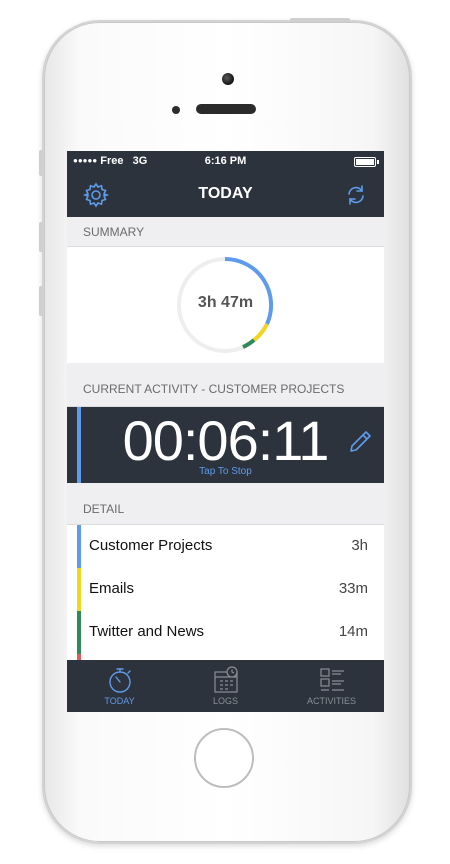 The width and height of the screenshot is (450, 864). I want to click on summary-panel: 3h 47m, so click(225, 305).